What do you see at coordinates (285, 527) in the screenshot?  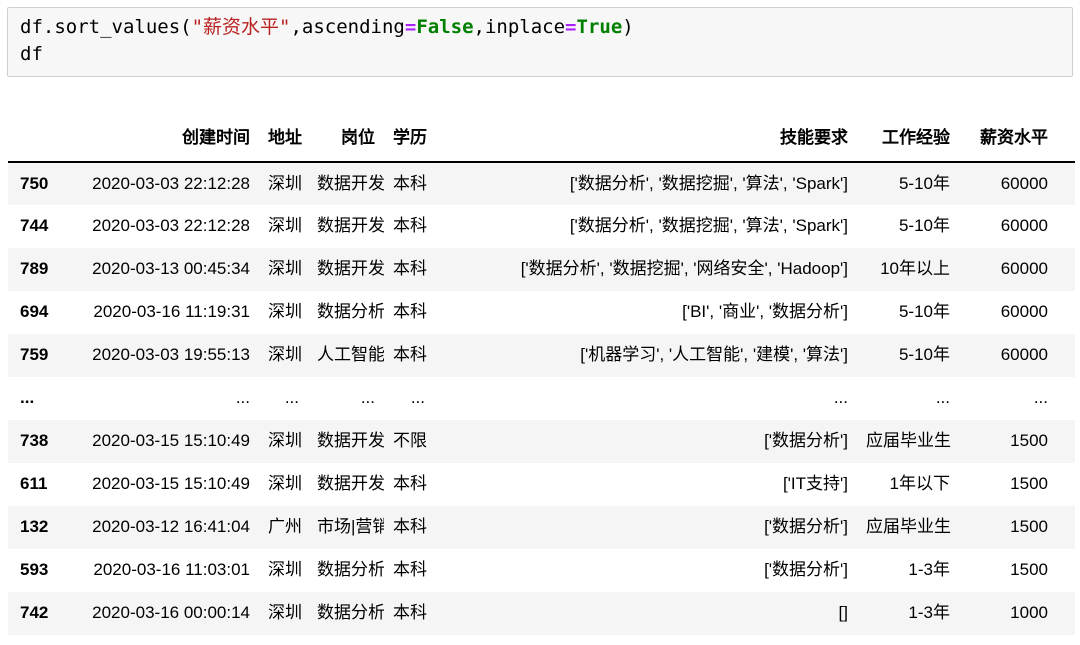 I see `table-cell: 广州` at bounding box center [285, 527].